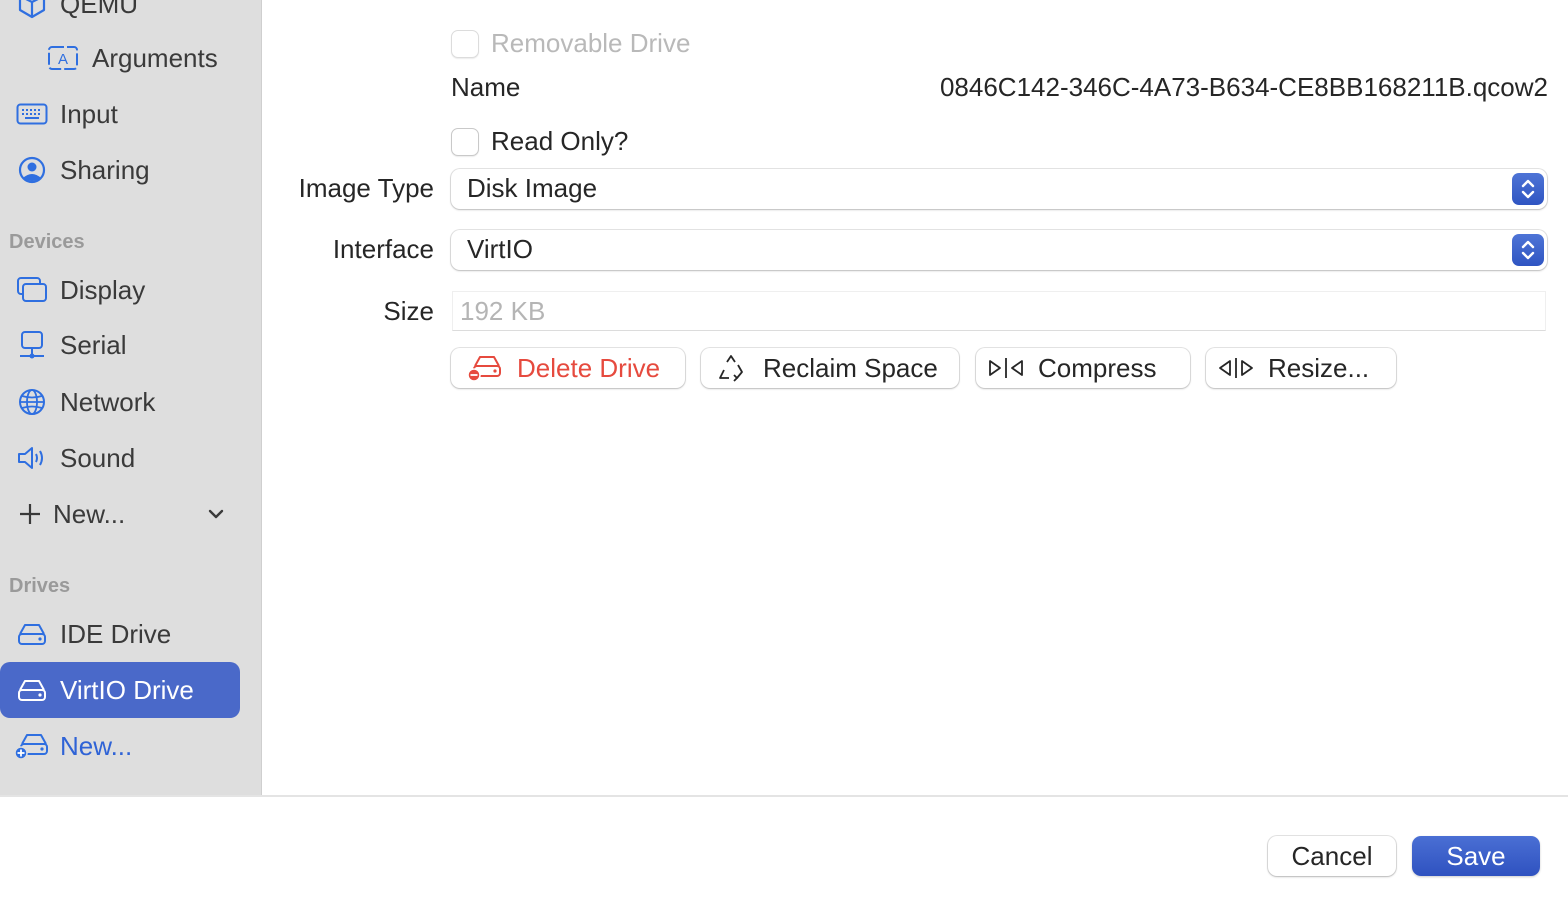 This screenshot has width=1568, height=902. I want to click on sidebar-item-ide-drive: IDE Drive, so click(120, 634).